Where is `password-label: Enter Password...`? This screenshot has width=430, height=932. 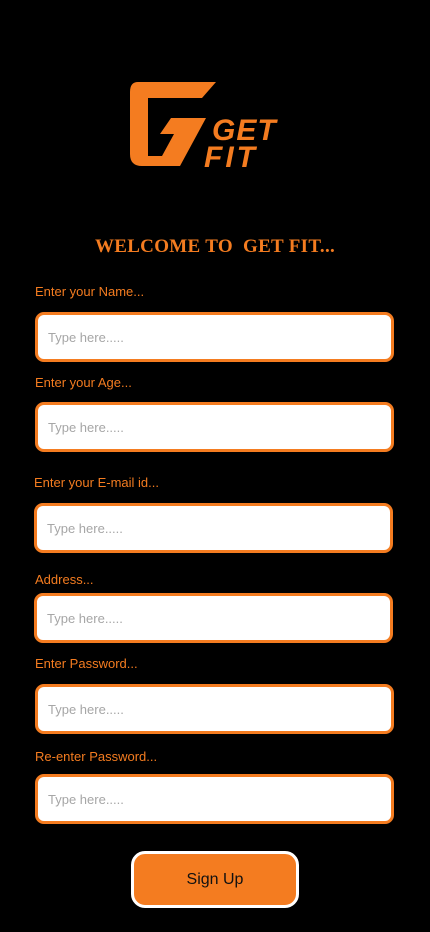
password-label: Enter Password... is located at coordinates (86, 663).